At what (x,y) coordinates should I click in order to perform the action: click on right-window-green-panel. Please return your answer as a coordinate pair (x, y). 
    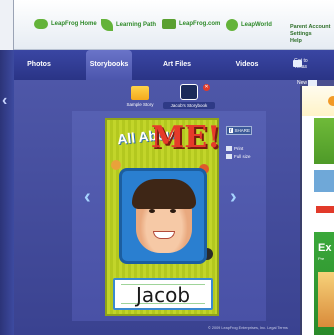
    Looking at the image, I should click on (324, 141).